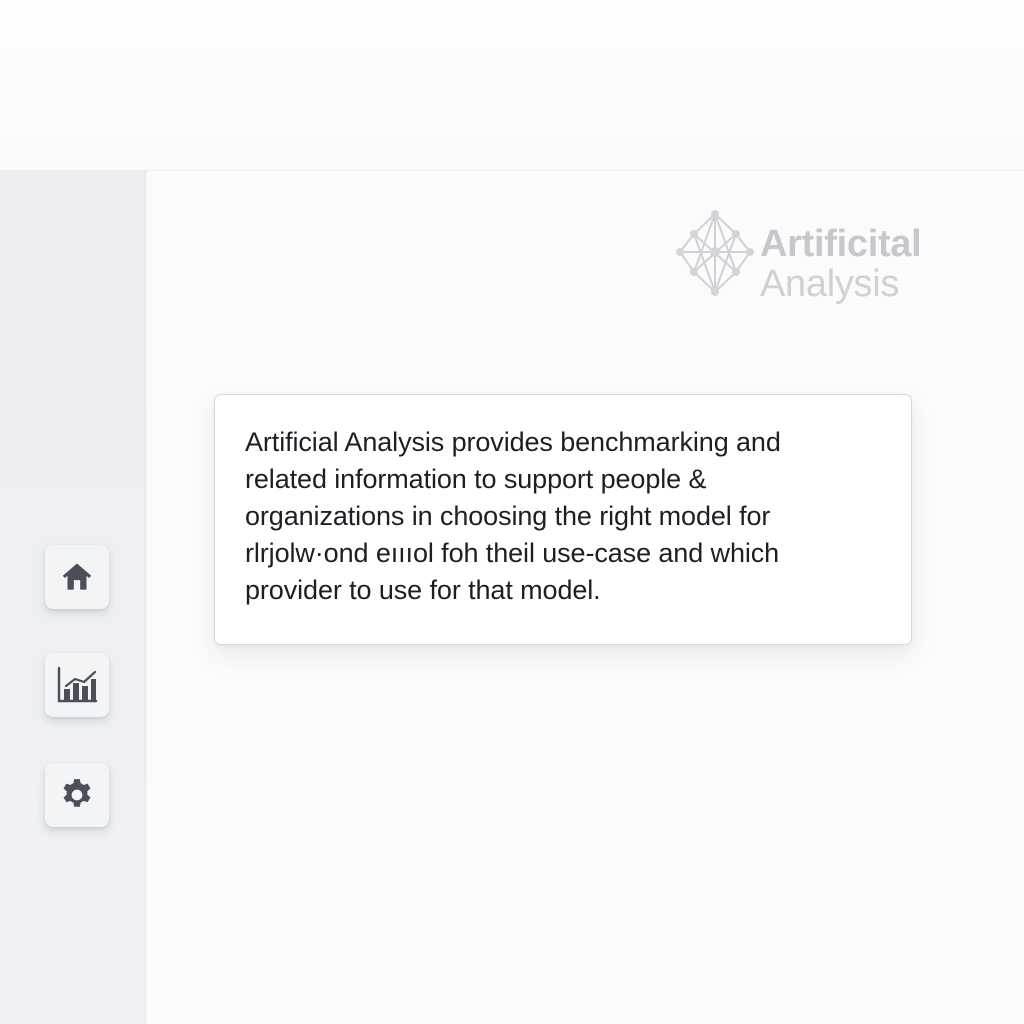  I want to click on info-card-line-2: related information to support people &, so click(476, 479).